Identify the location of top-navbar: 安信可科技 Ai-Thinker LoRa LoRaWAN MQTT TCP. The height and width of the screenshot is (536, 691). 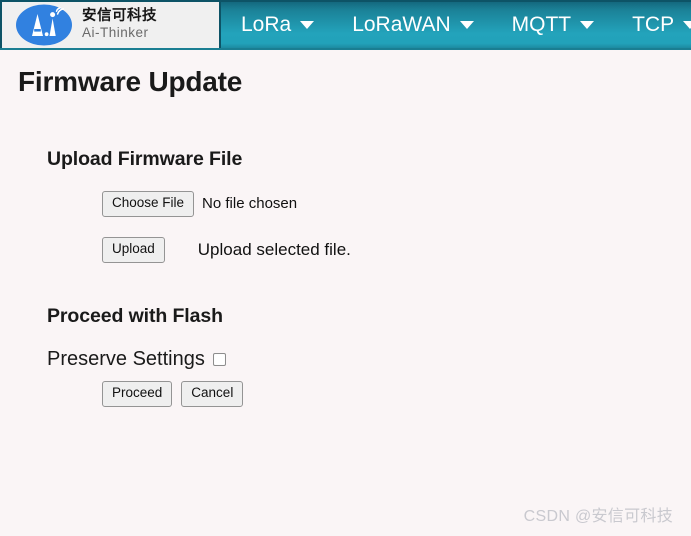
(345, 25).